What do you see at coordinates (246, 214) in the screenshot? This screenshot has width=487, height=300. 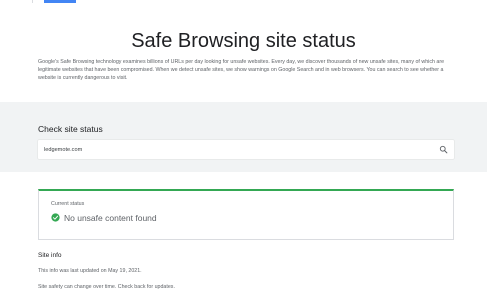 I see `current-status-card: Current status No unsafe content found` at bounding box center [246, 214].